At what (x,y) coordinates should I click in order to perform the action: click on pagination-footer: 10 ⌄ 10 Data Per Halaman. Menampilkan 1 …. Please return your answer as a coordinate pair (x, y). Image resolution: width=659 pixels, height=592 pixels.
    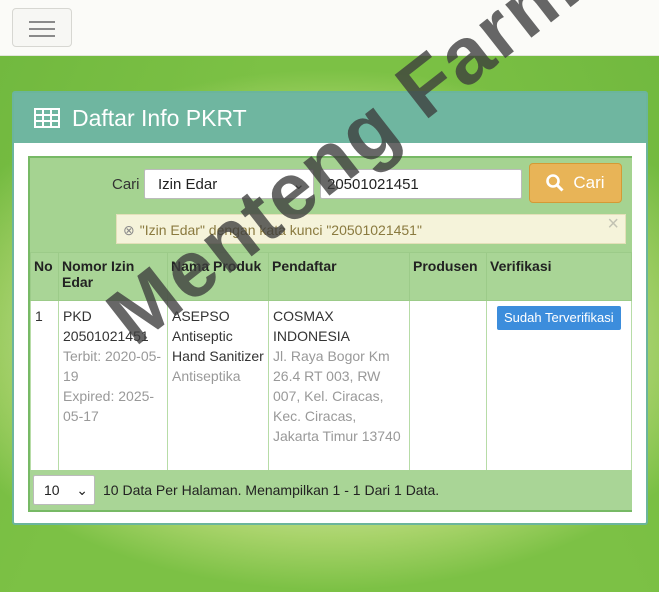
    Looking at the image, I should click on (331, 490).